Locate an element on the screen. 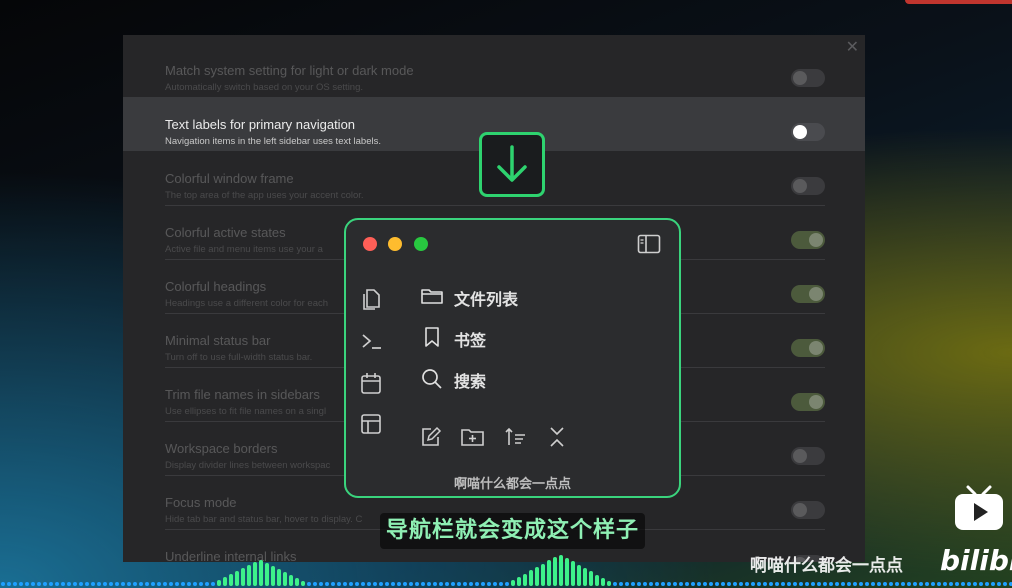  nav-item-search: 搜索 is located at coordinates (453, 380).